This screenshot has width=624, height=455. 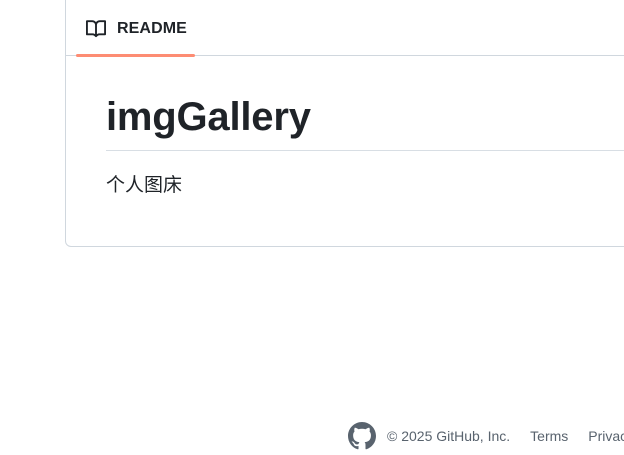 What do you see at coordinates (362, 436) in the screenshot?
I see `github-logo-icon` at bounding box center [362, 436].